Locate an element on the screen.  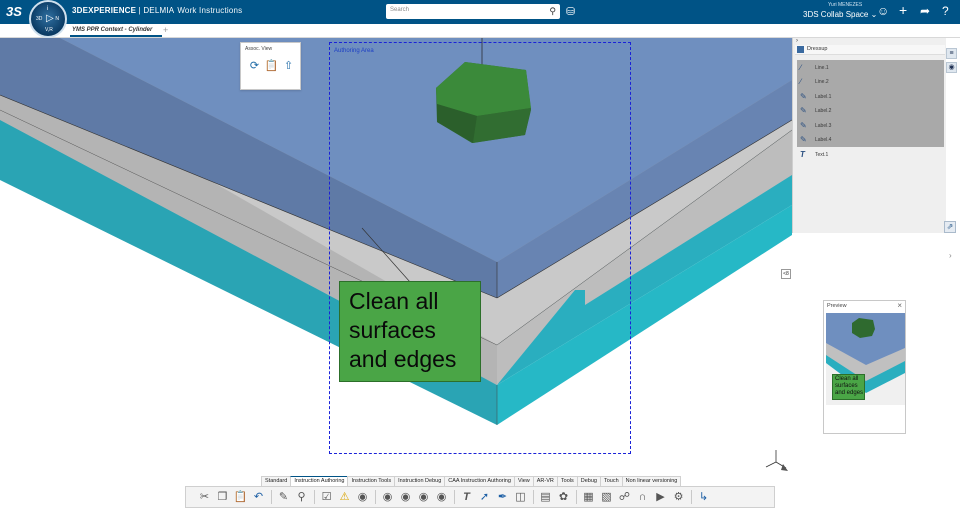
fit-all-icon: ⇗ is located at coordinates (950, 227).